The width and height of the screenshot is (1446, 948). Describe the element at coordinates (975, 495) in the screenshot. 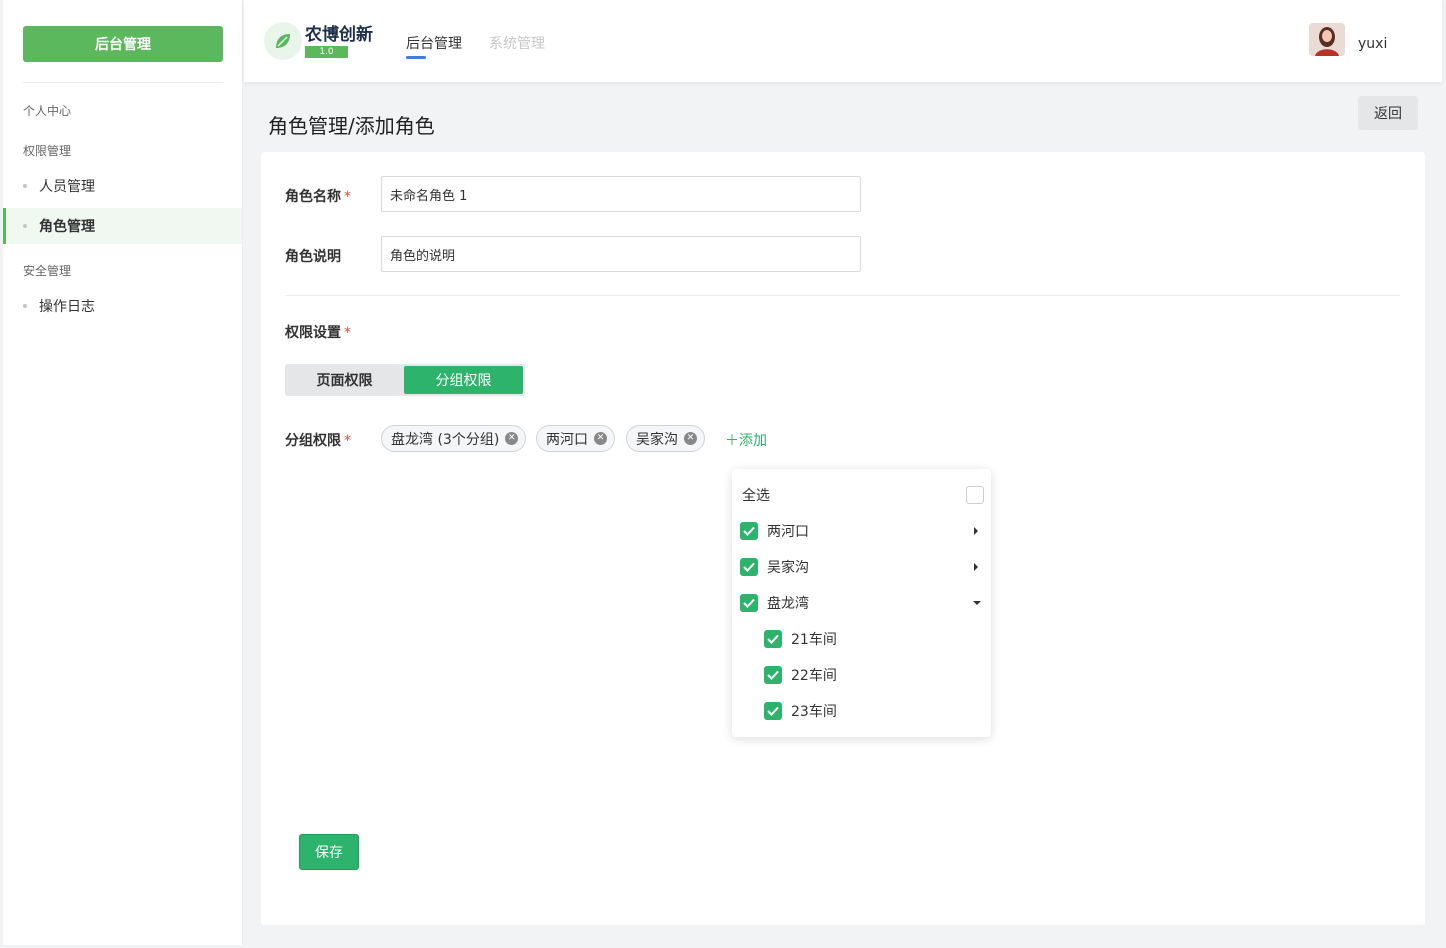

I see `select-all-checkbox` at that location.